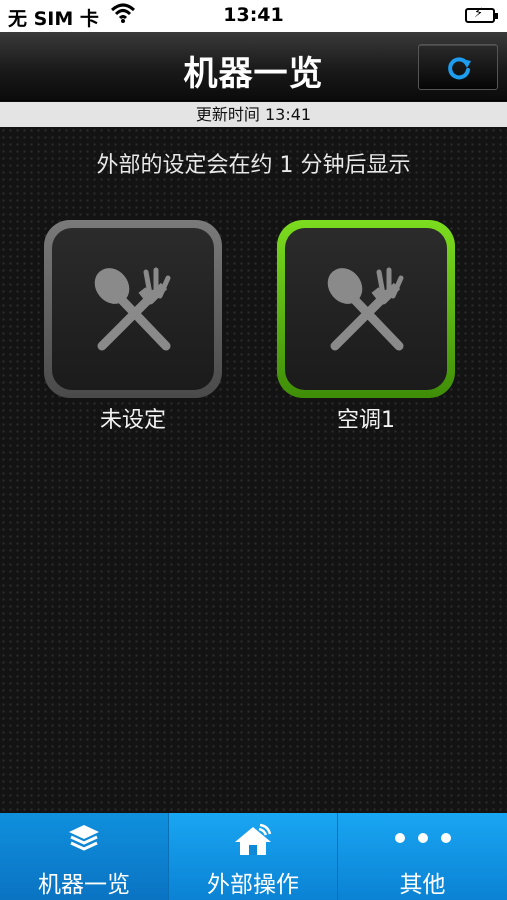  I want to click on device-tile-unset, so click(133, 309).